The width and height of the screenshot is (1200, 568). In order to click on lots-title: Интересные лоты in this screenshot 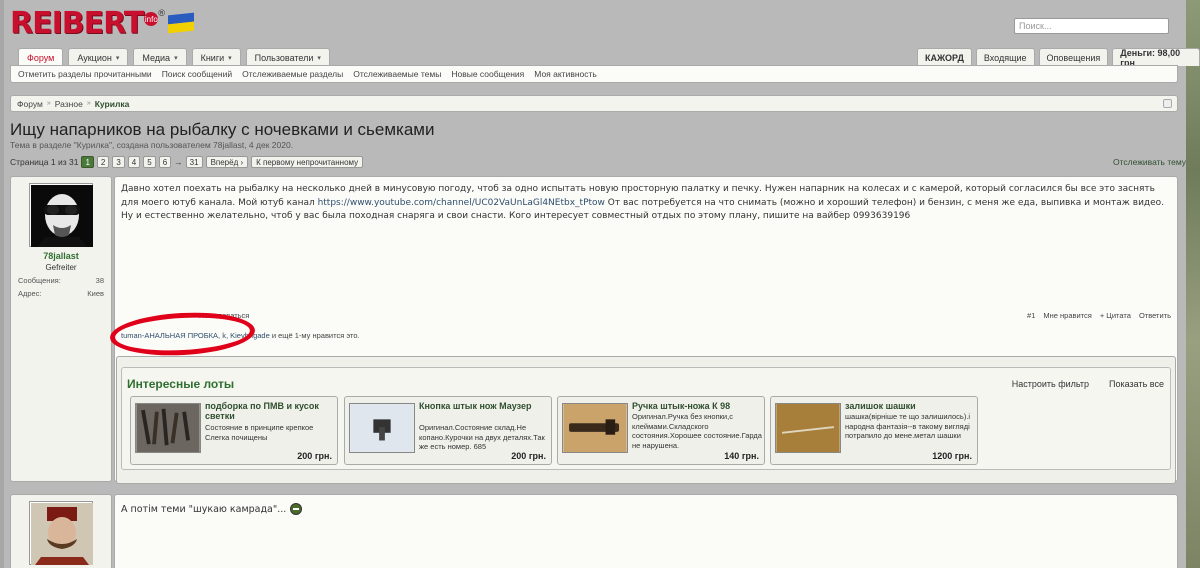, I will do `click(181, 384)`.